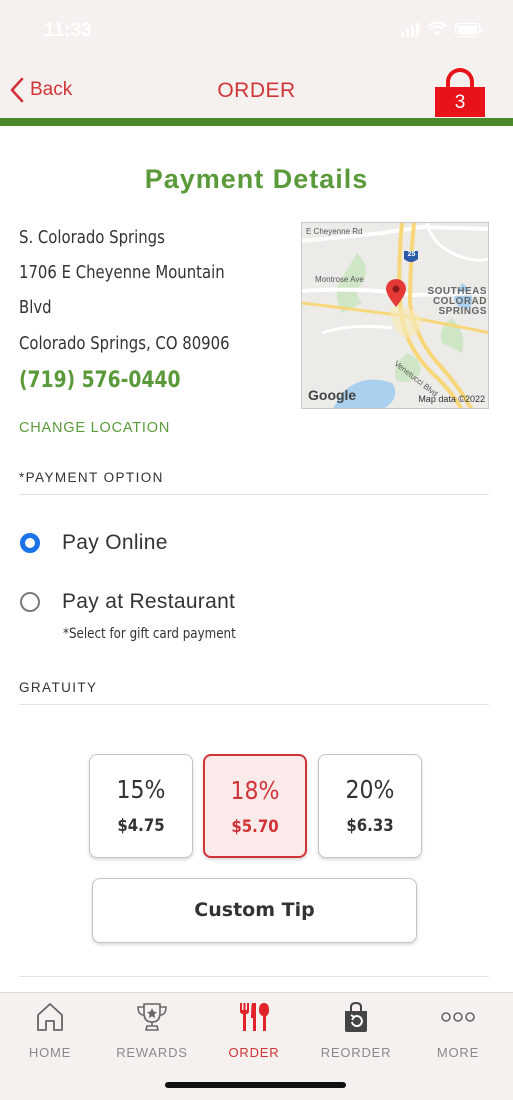 Image resolution: width=513 pixels, height=1100 pixels. Describe the element at coordinates (411, 254) in the screenshot. I see `map-highway-label: 25` at that location.